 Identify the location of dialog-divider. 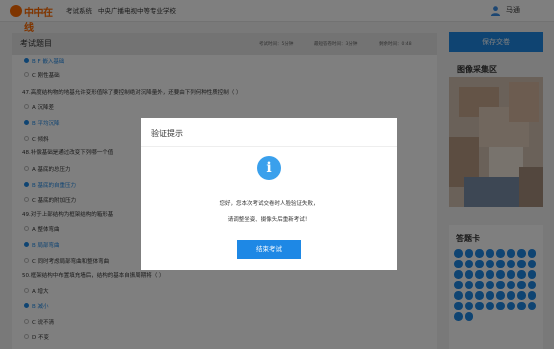
(269, 146).